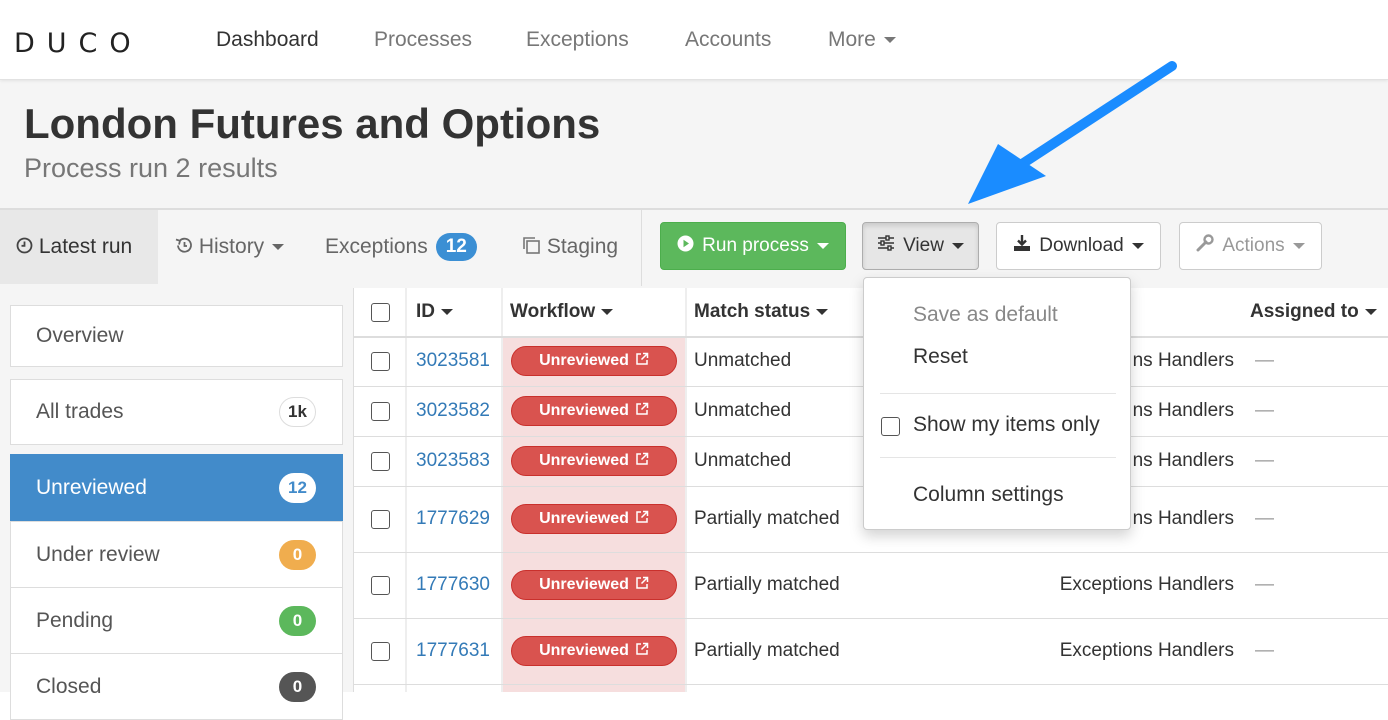 The height and width of the screenshot is (720, 1388). I want to click on nav-exceptions: Exceptions, so click(577, 40).